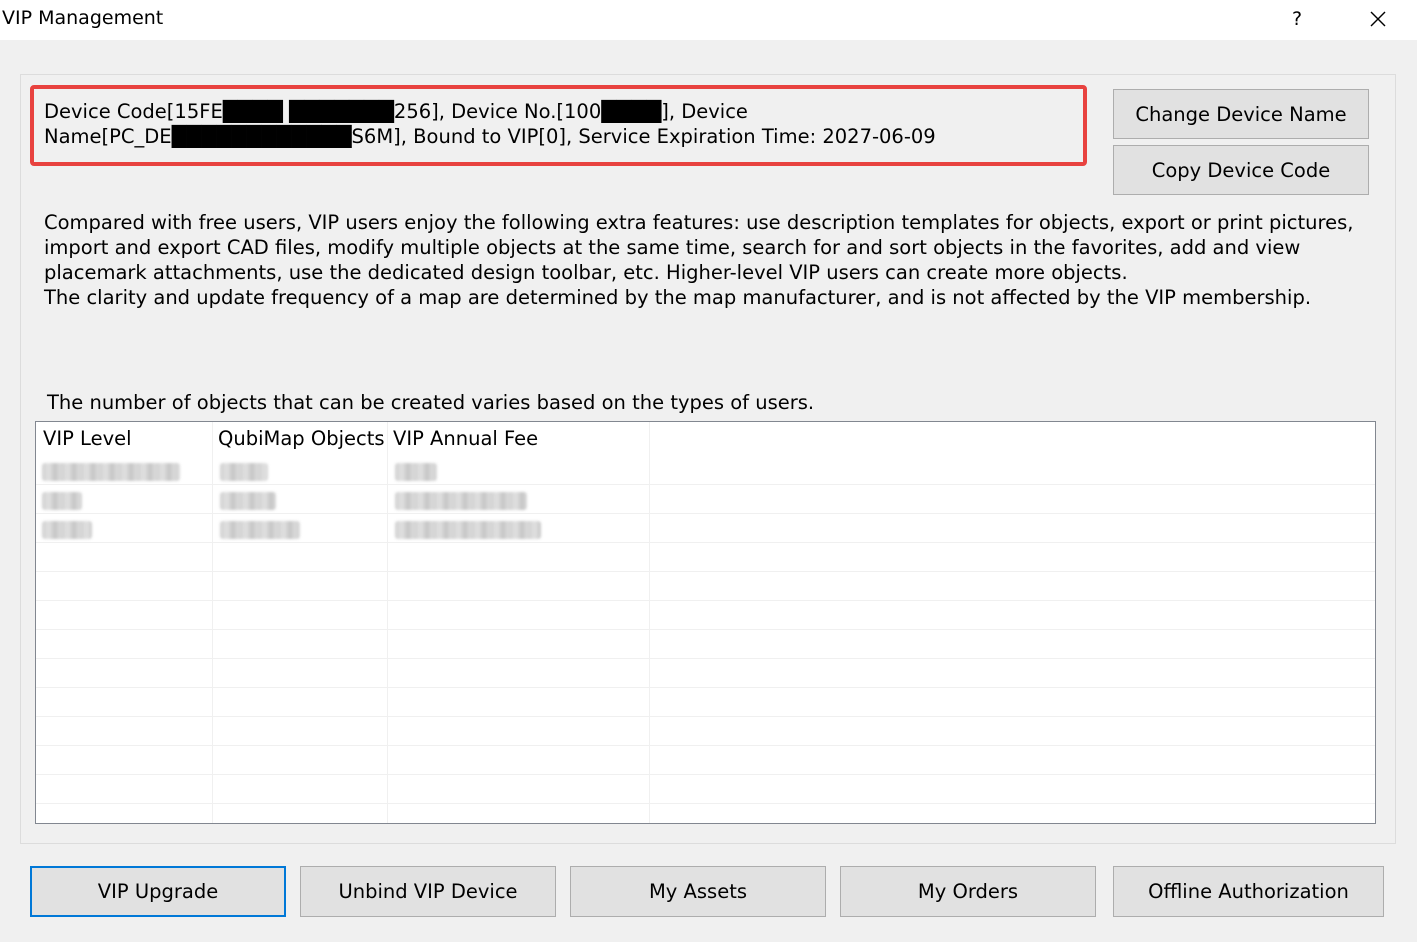 This screenshot has height=942, width=1417. Describe the element at coordinates (1241, 114) in the screenshot. I see `change-device-name-button: Change Device Name` at that location.